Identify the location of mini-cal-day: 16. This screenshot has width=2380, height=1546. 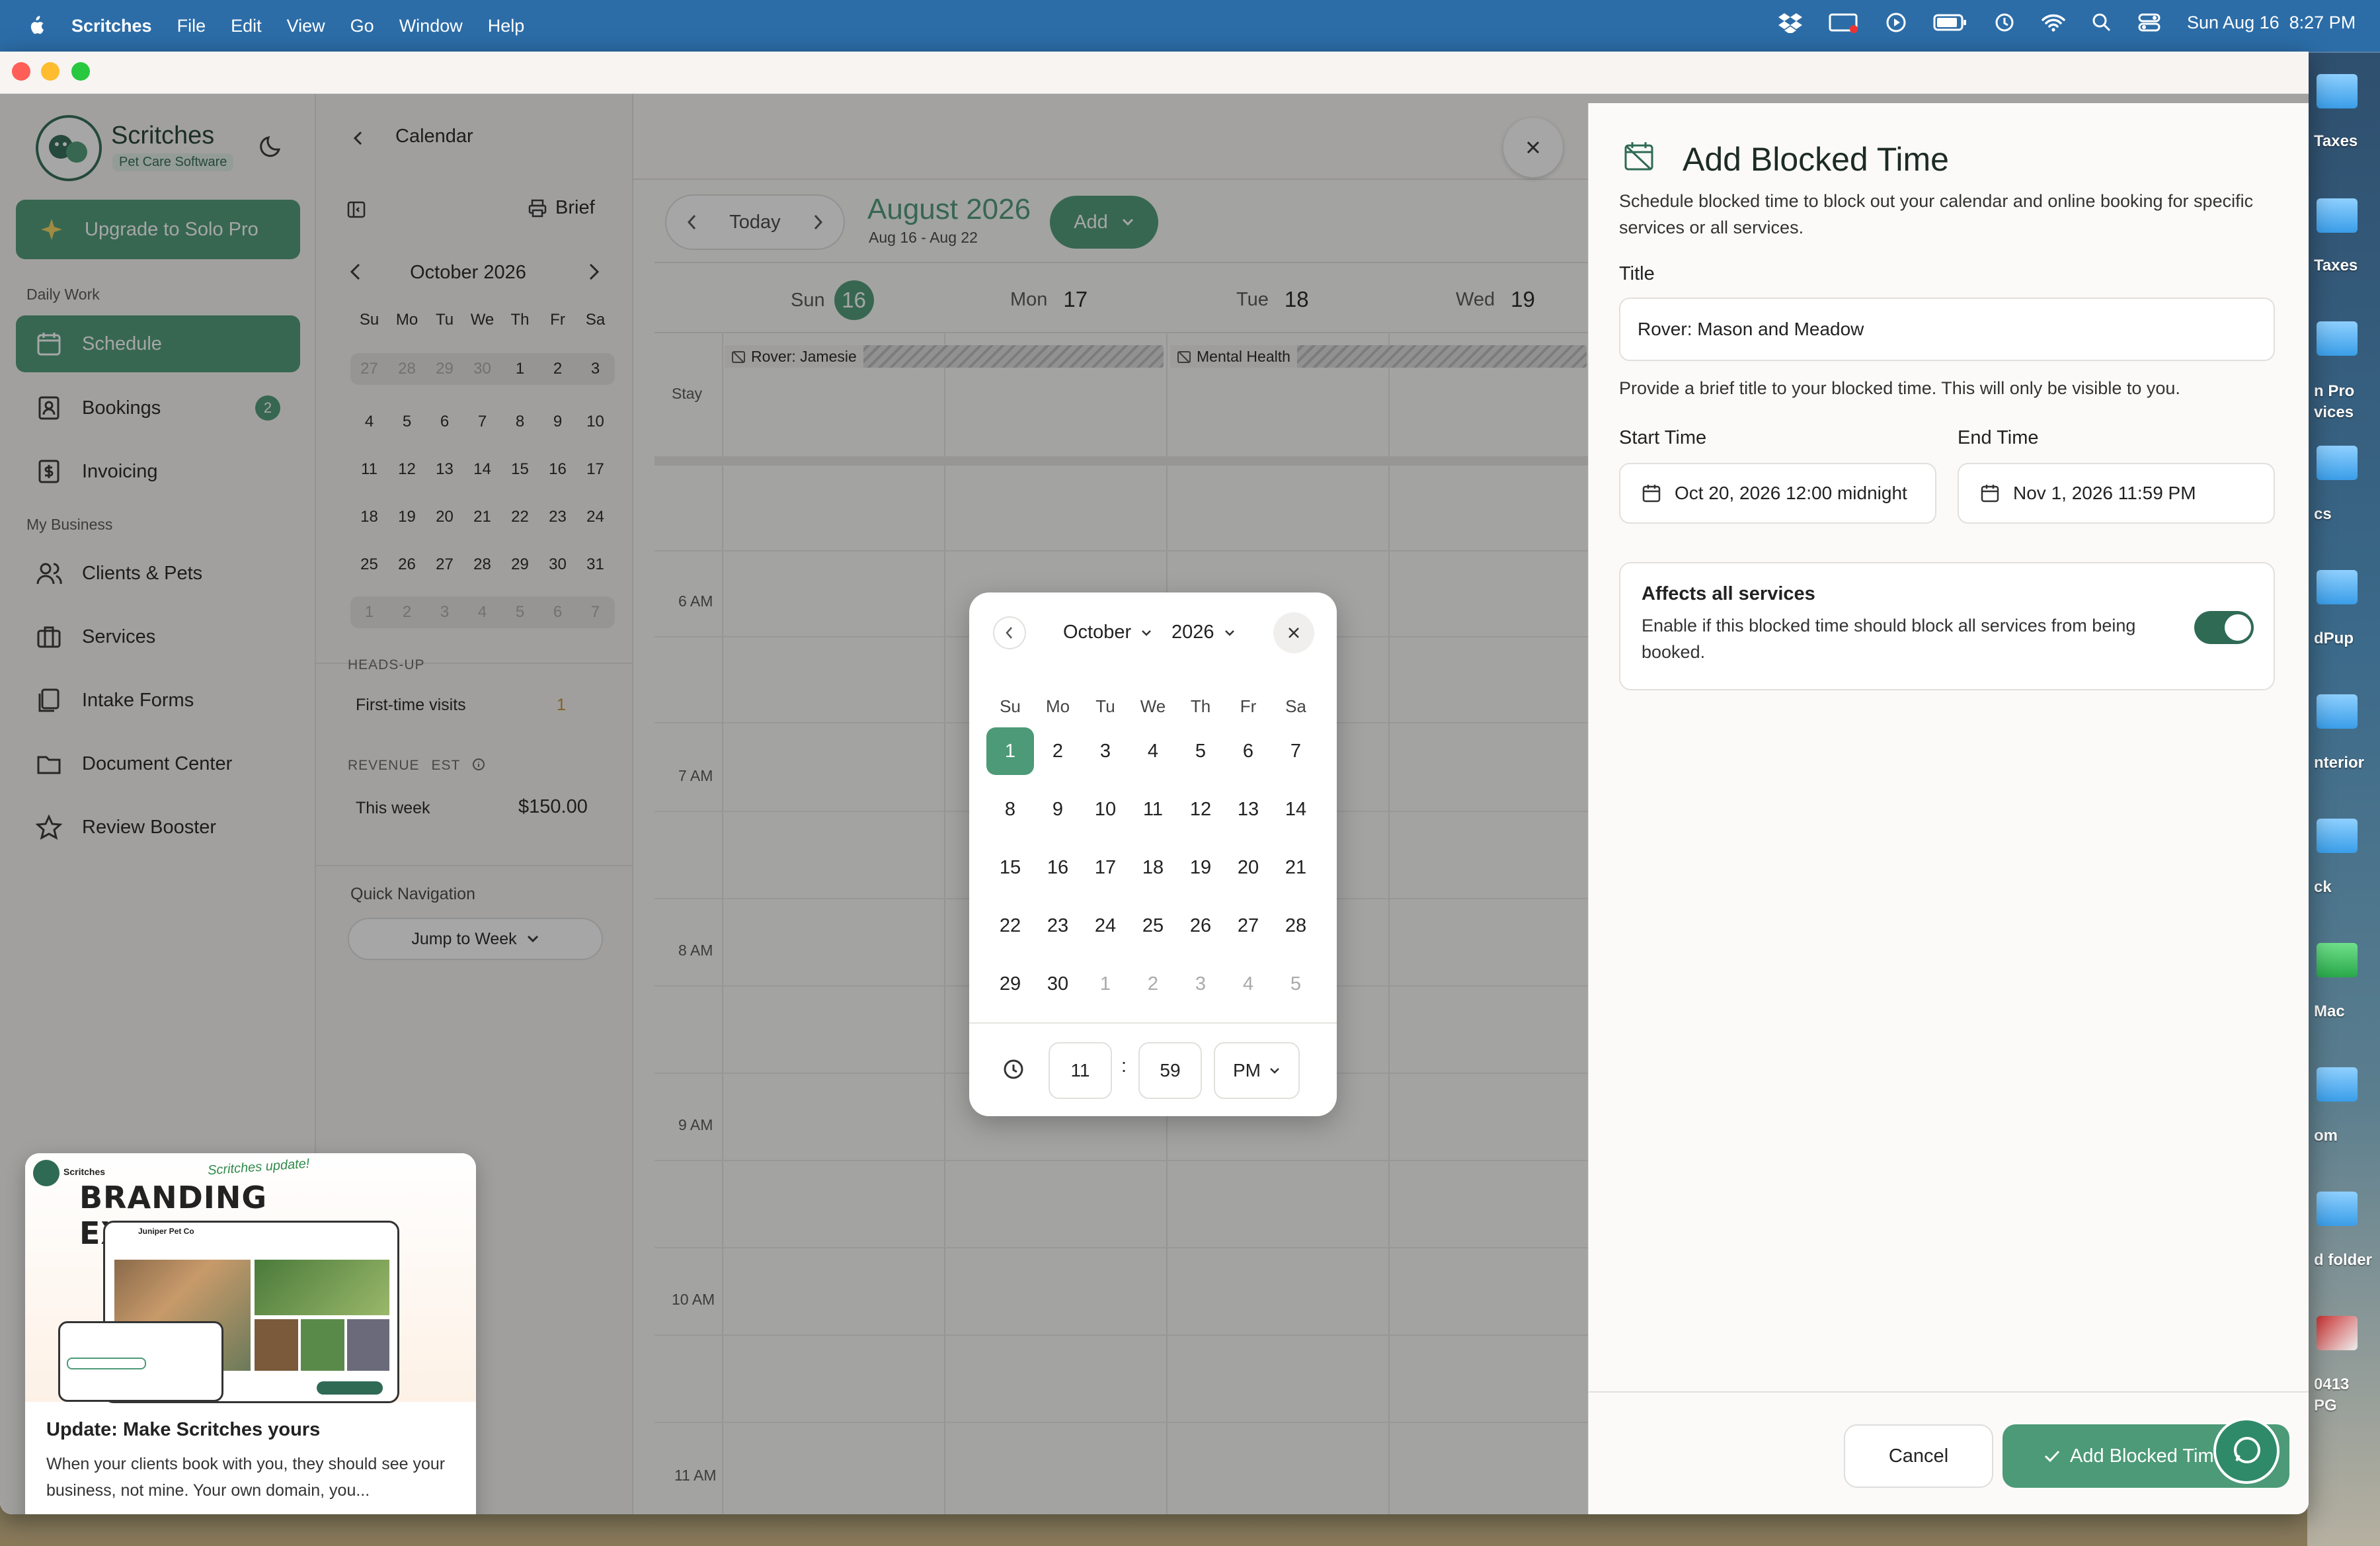
(557, 469).